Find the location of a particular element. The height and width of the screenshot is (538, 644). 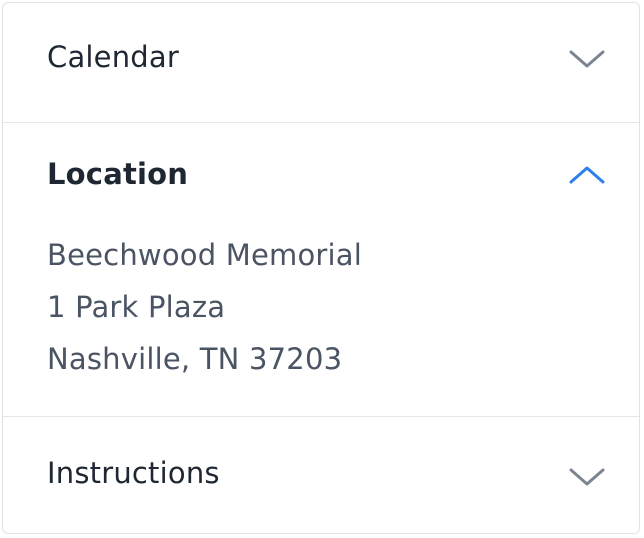

instructions-title: Instructions is located at coordinates (133, 473).